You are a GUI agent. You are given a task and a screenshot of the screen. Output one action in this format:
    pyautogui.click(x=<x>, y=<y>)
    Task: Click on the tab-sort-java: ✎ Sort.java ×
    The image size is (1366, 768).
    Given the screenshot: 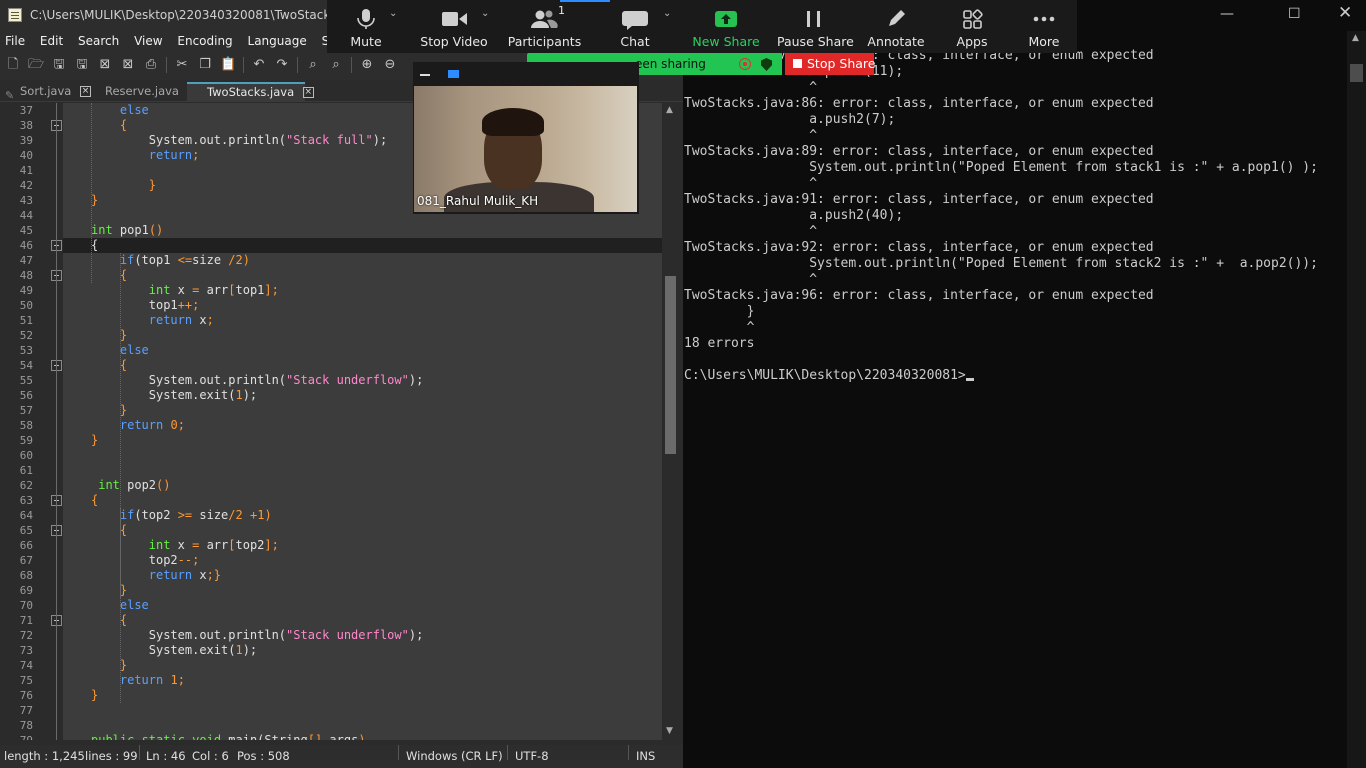 What is the action you would take?
    pyautogui.click(x=45, y=92)
    